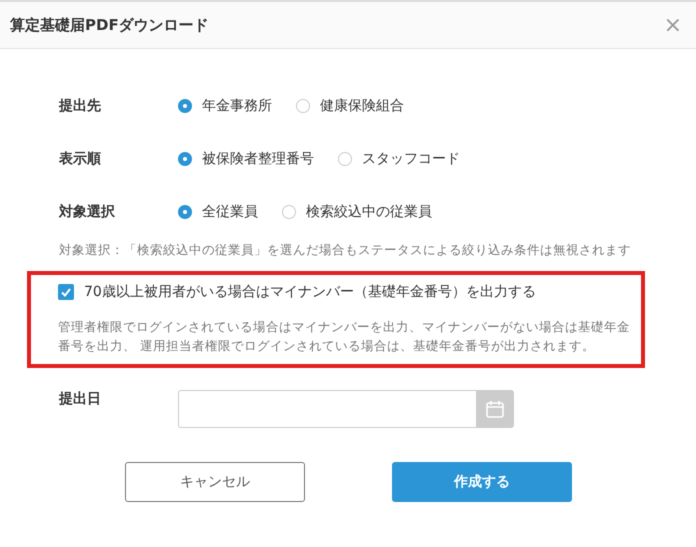 Image resolution: width=696 pixels, height=547 pixels. Describe the element at coordinates (225, 105) in the screenshot. I see `radio-option: 年金事務所` at that location.